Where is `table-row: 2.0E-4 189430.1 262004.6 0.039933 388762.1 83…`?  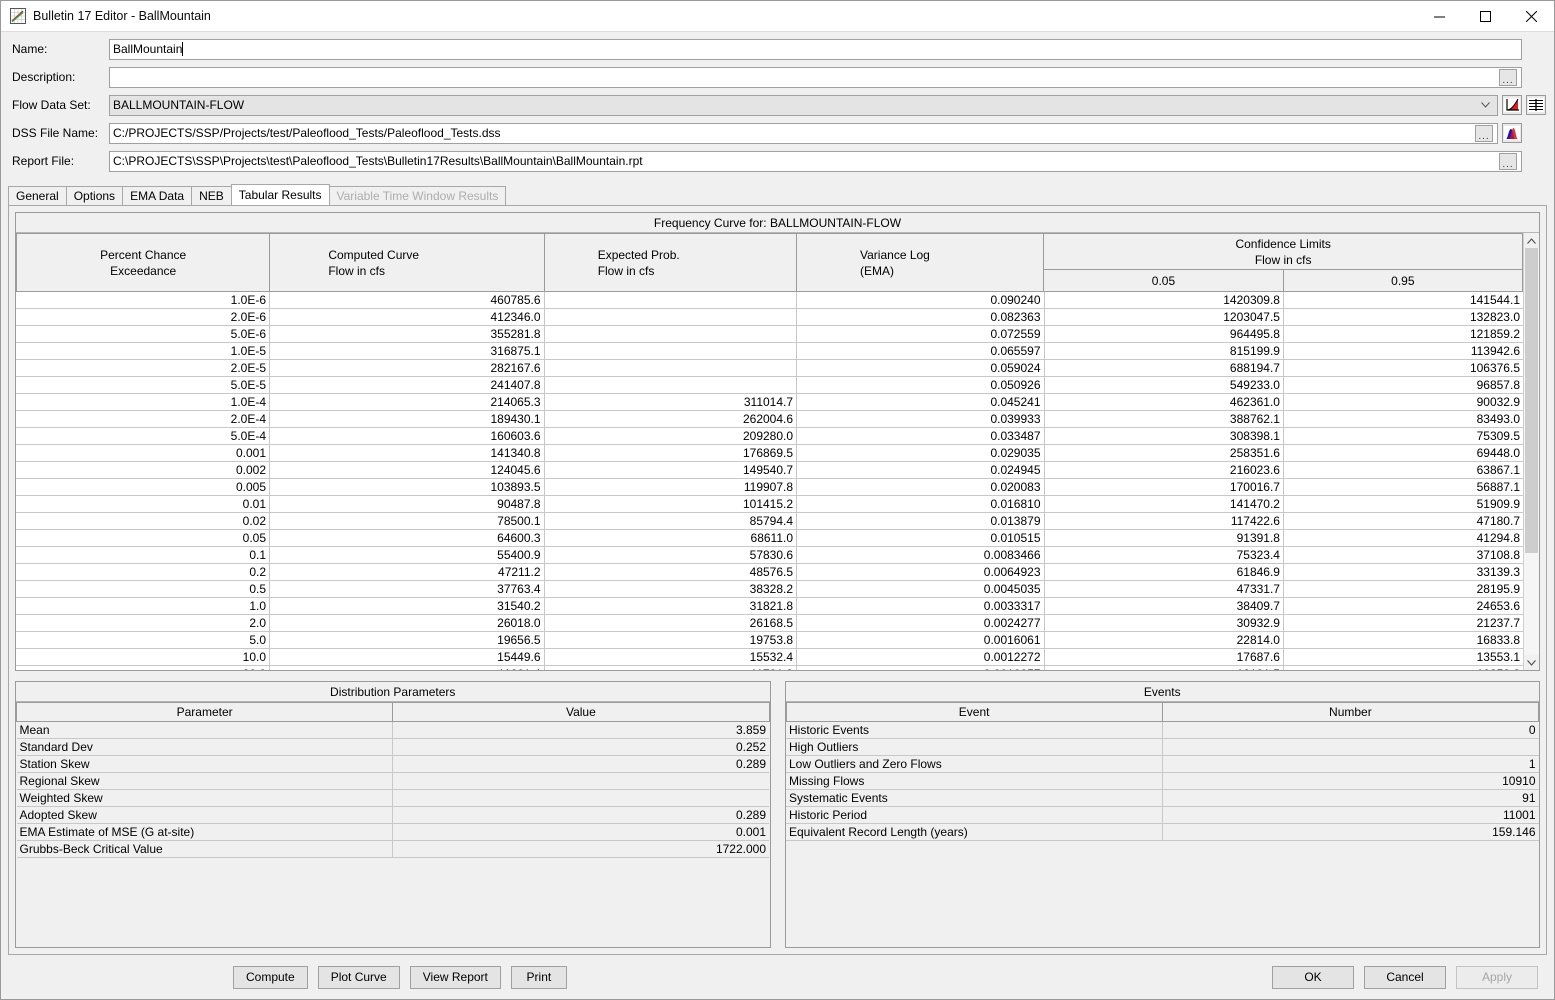 table-row: 2.0E-4 189430.1 262004.6 0.039933 388762.1 83… is located at coordinates (769, 419).